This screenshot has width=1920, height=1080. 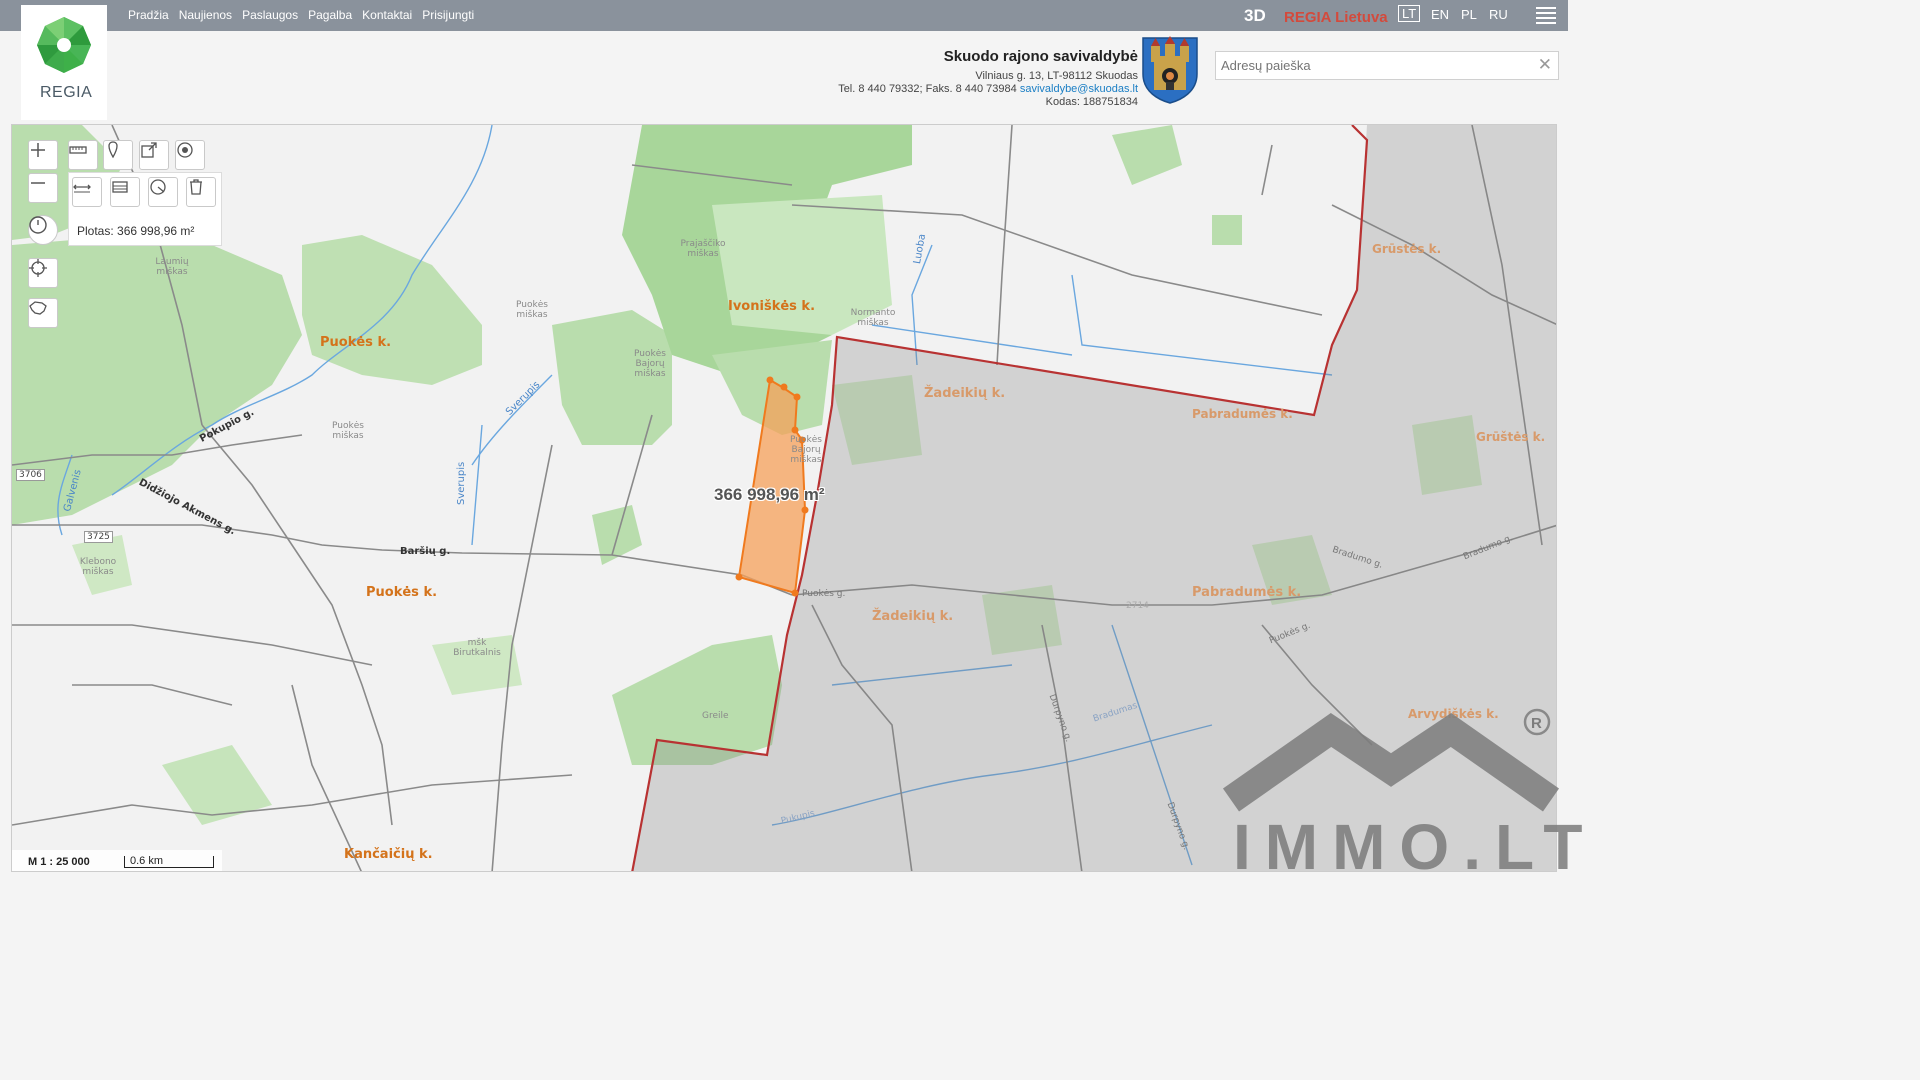 What do you see at coordinates (1079, 89) in the screenshot?
I see `municipality-email: savivaldybe@skuodas.lt` at bounding box center [1079, 89].